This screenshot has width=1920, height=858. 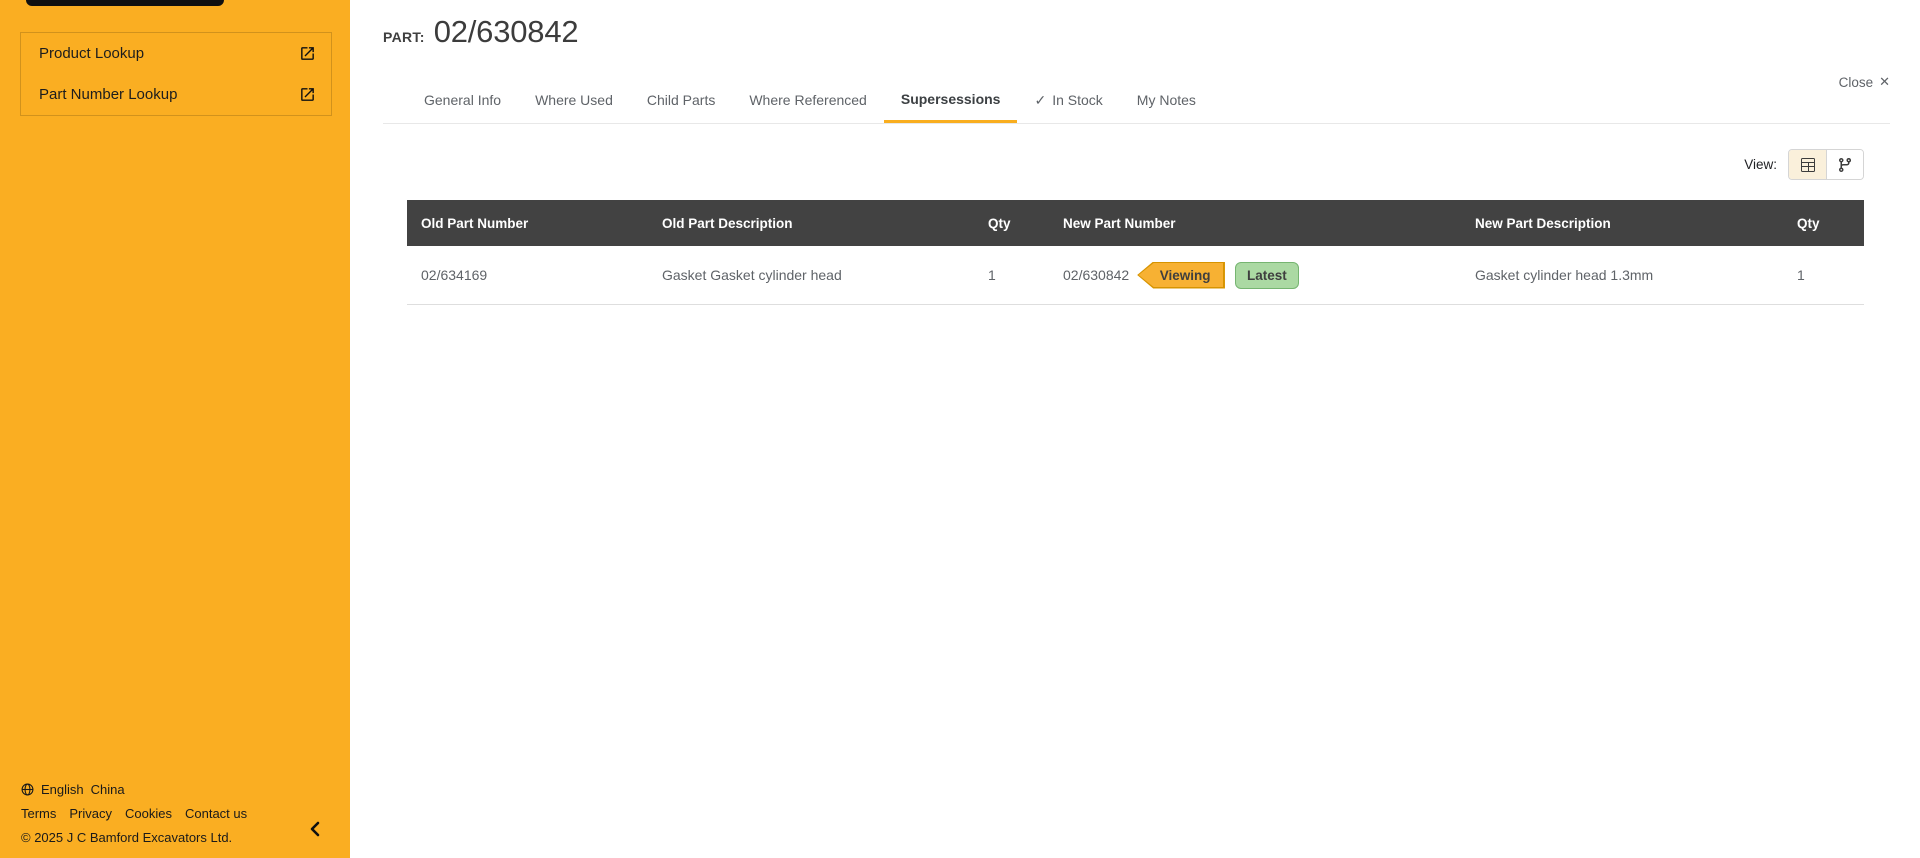 I want to click on page-title: 02/630842, so click(x=506, y=31).